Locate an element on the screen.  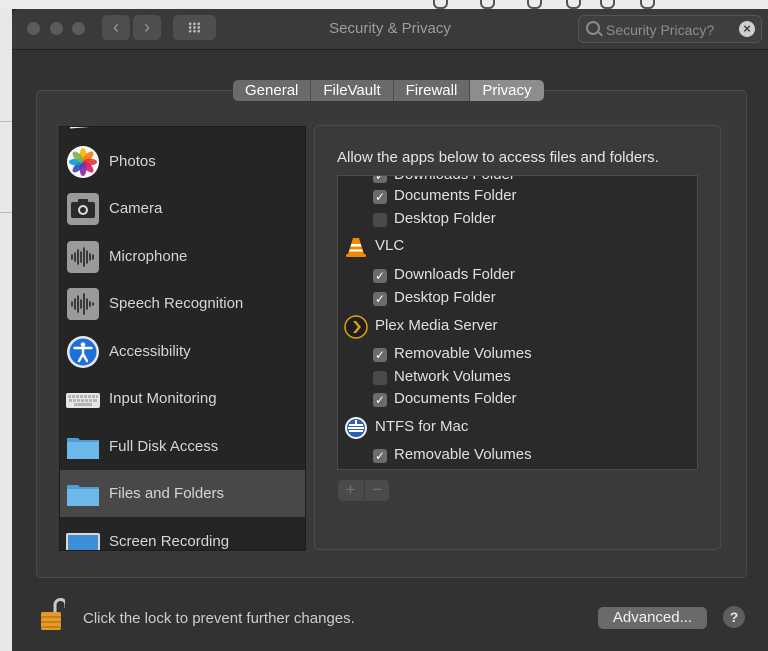
sidebar-item-accessibility: Accessibility is located at coordinates (182, 351).